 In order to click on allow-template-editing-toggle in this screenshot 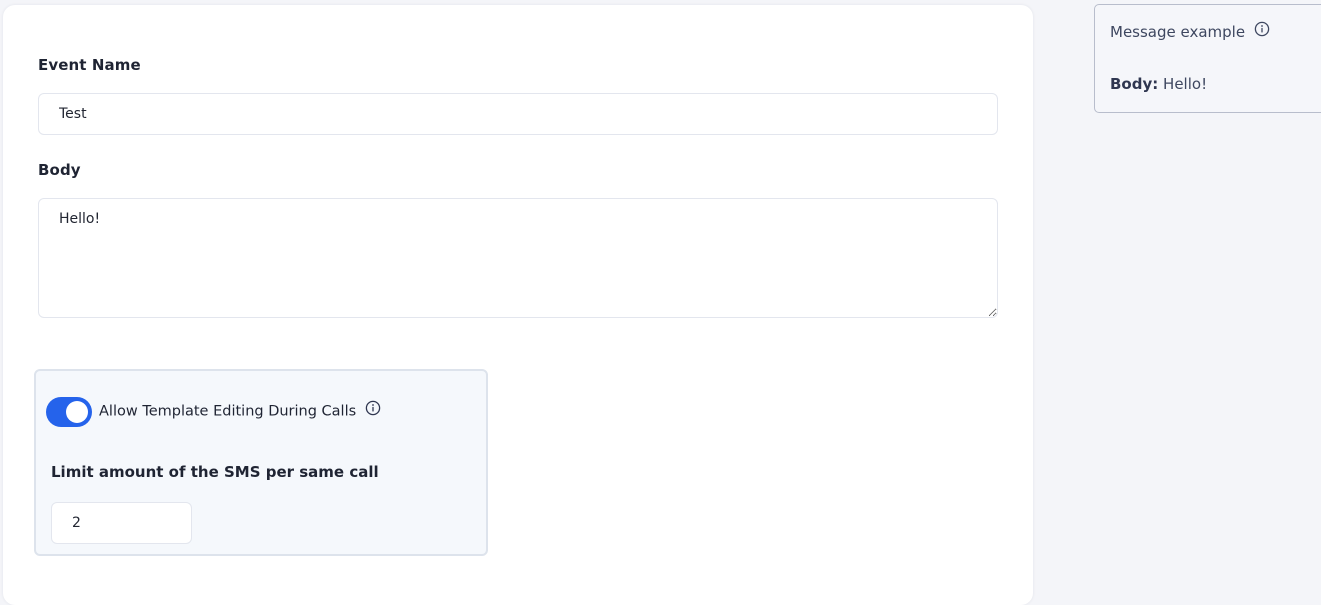, I will do `click(69, 412)`.